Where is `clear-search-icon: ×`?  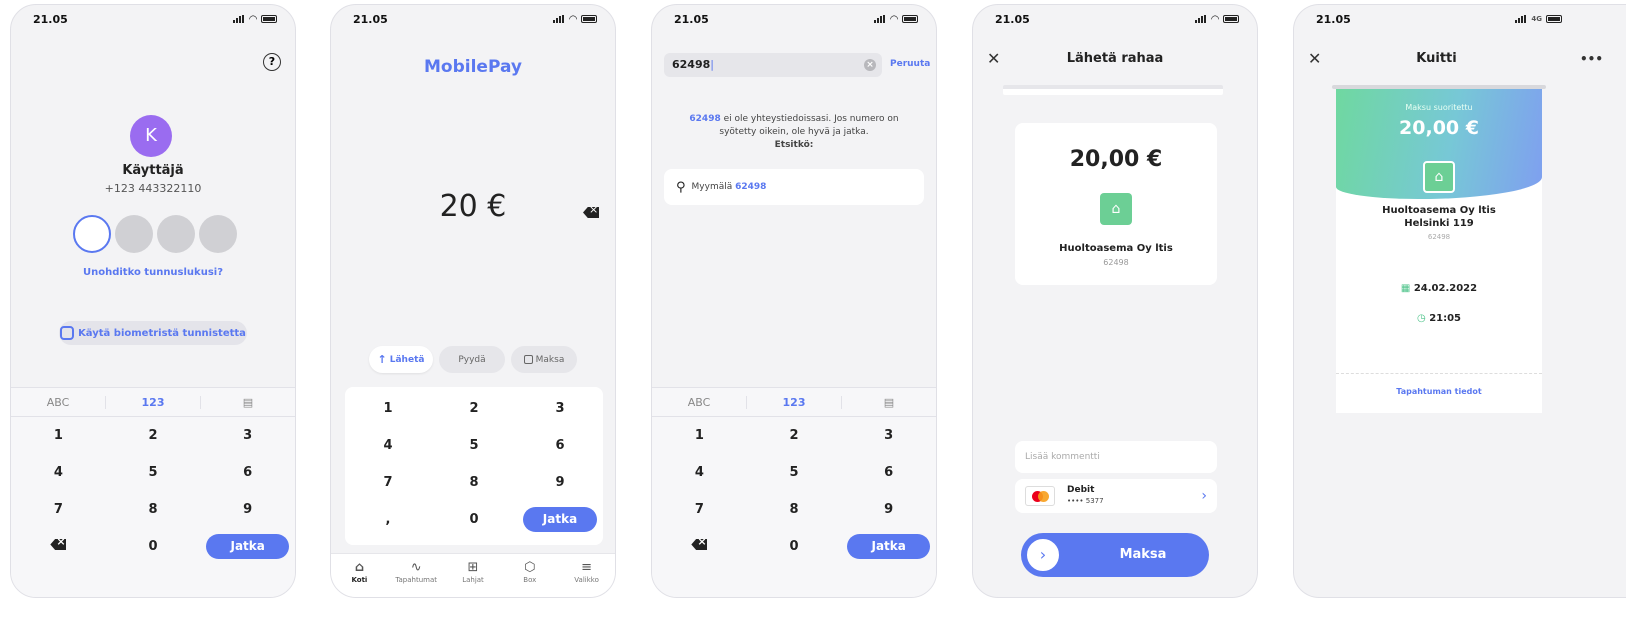
clear-search-icon: × is located at coordinates (870, 65).